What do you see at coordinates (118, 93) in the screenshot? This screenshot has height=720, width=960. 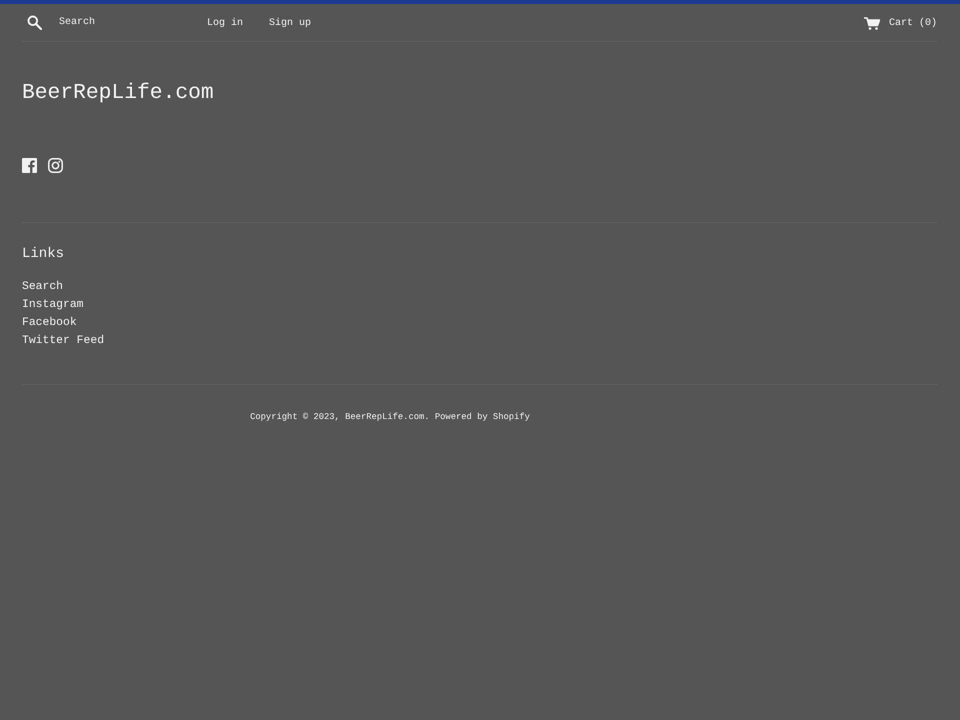 I see `site-title: BeerRepLife.com` at bounding box center [118, 93].